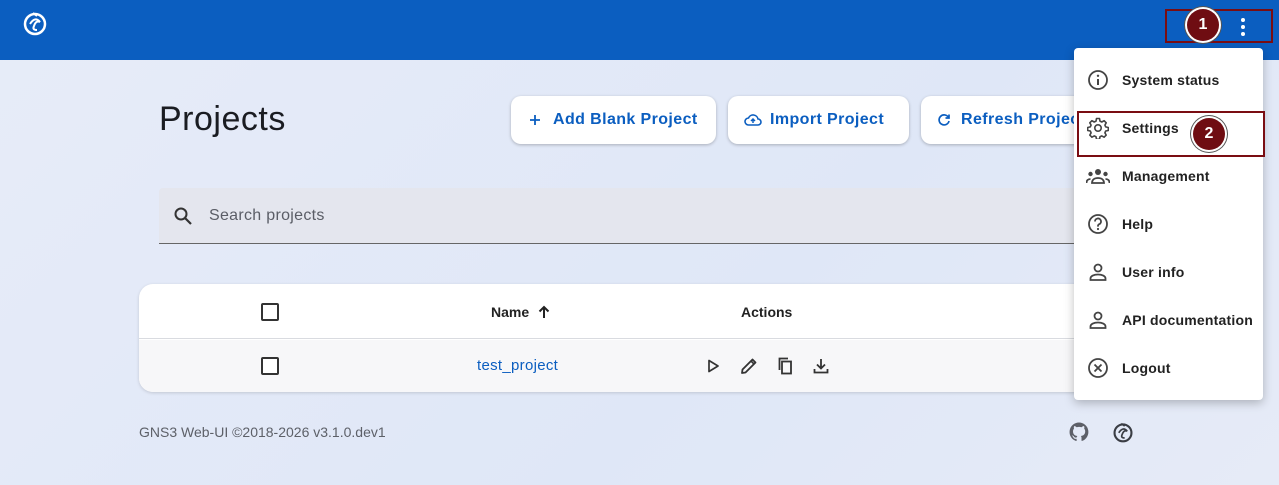  I want to click on search-field, so click(629, 216).